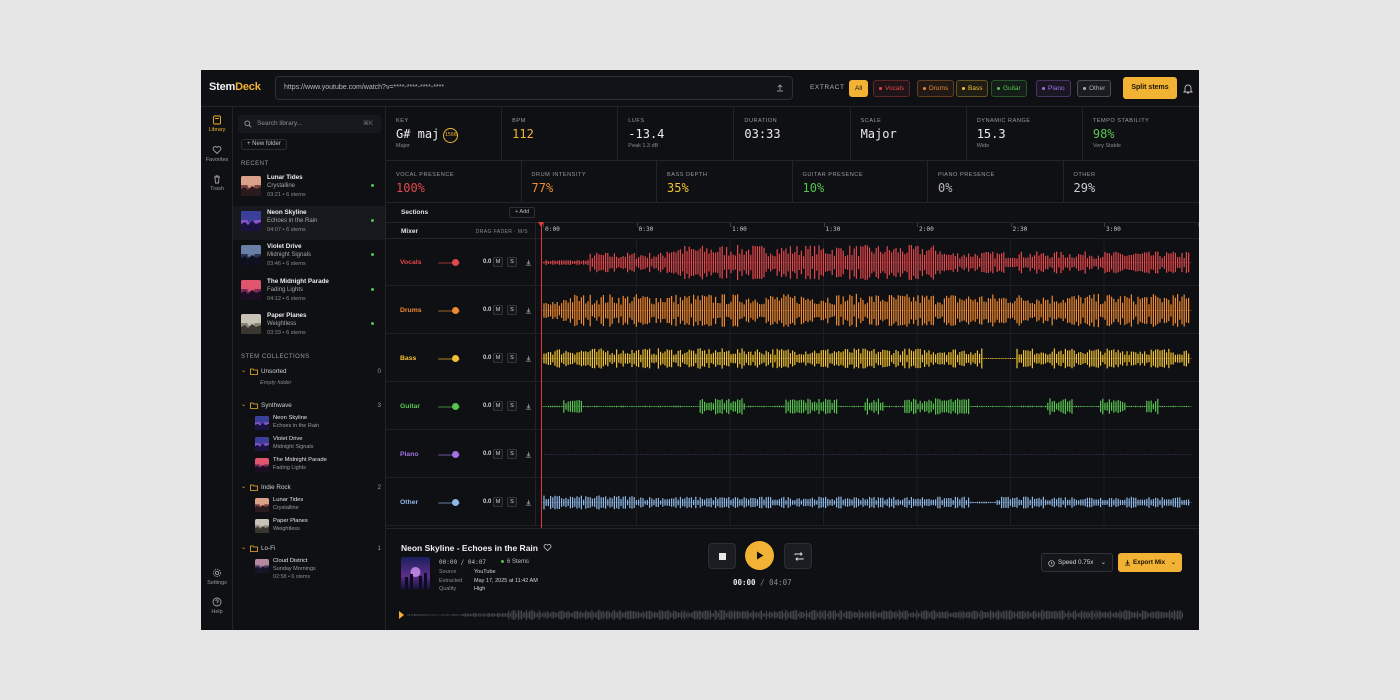 This screenshot has height=700, width=1400. I want to click on playhead, so click(541, 375).